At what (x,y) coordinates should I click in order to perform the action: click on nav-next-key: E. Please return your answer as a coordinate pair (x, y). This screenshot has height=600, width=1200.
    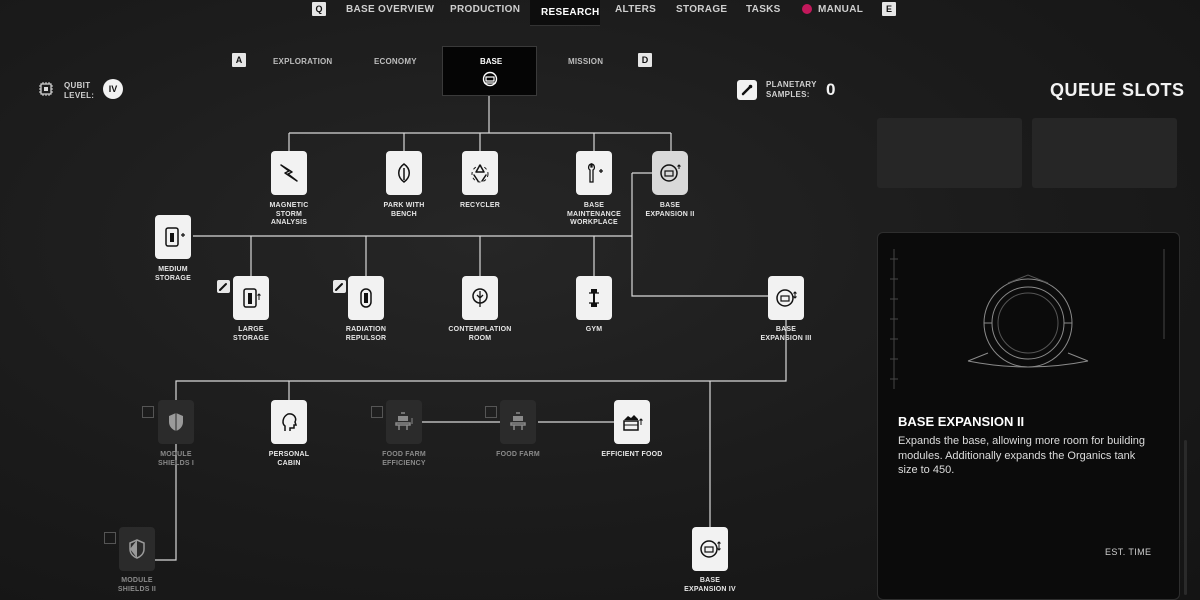
    Looking at the image, I should click on (889, 9).